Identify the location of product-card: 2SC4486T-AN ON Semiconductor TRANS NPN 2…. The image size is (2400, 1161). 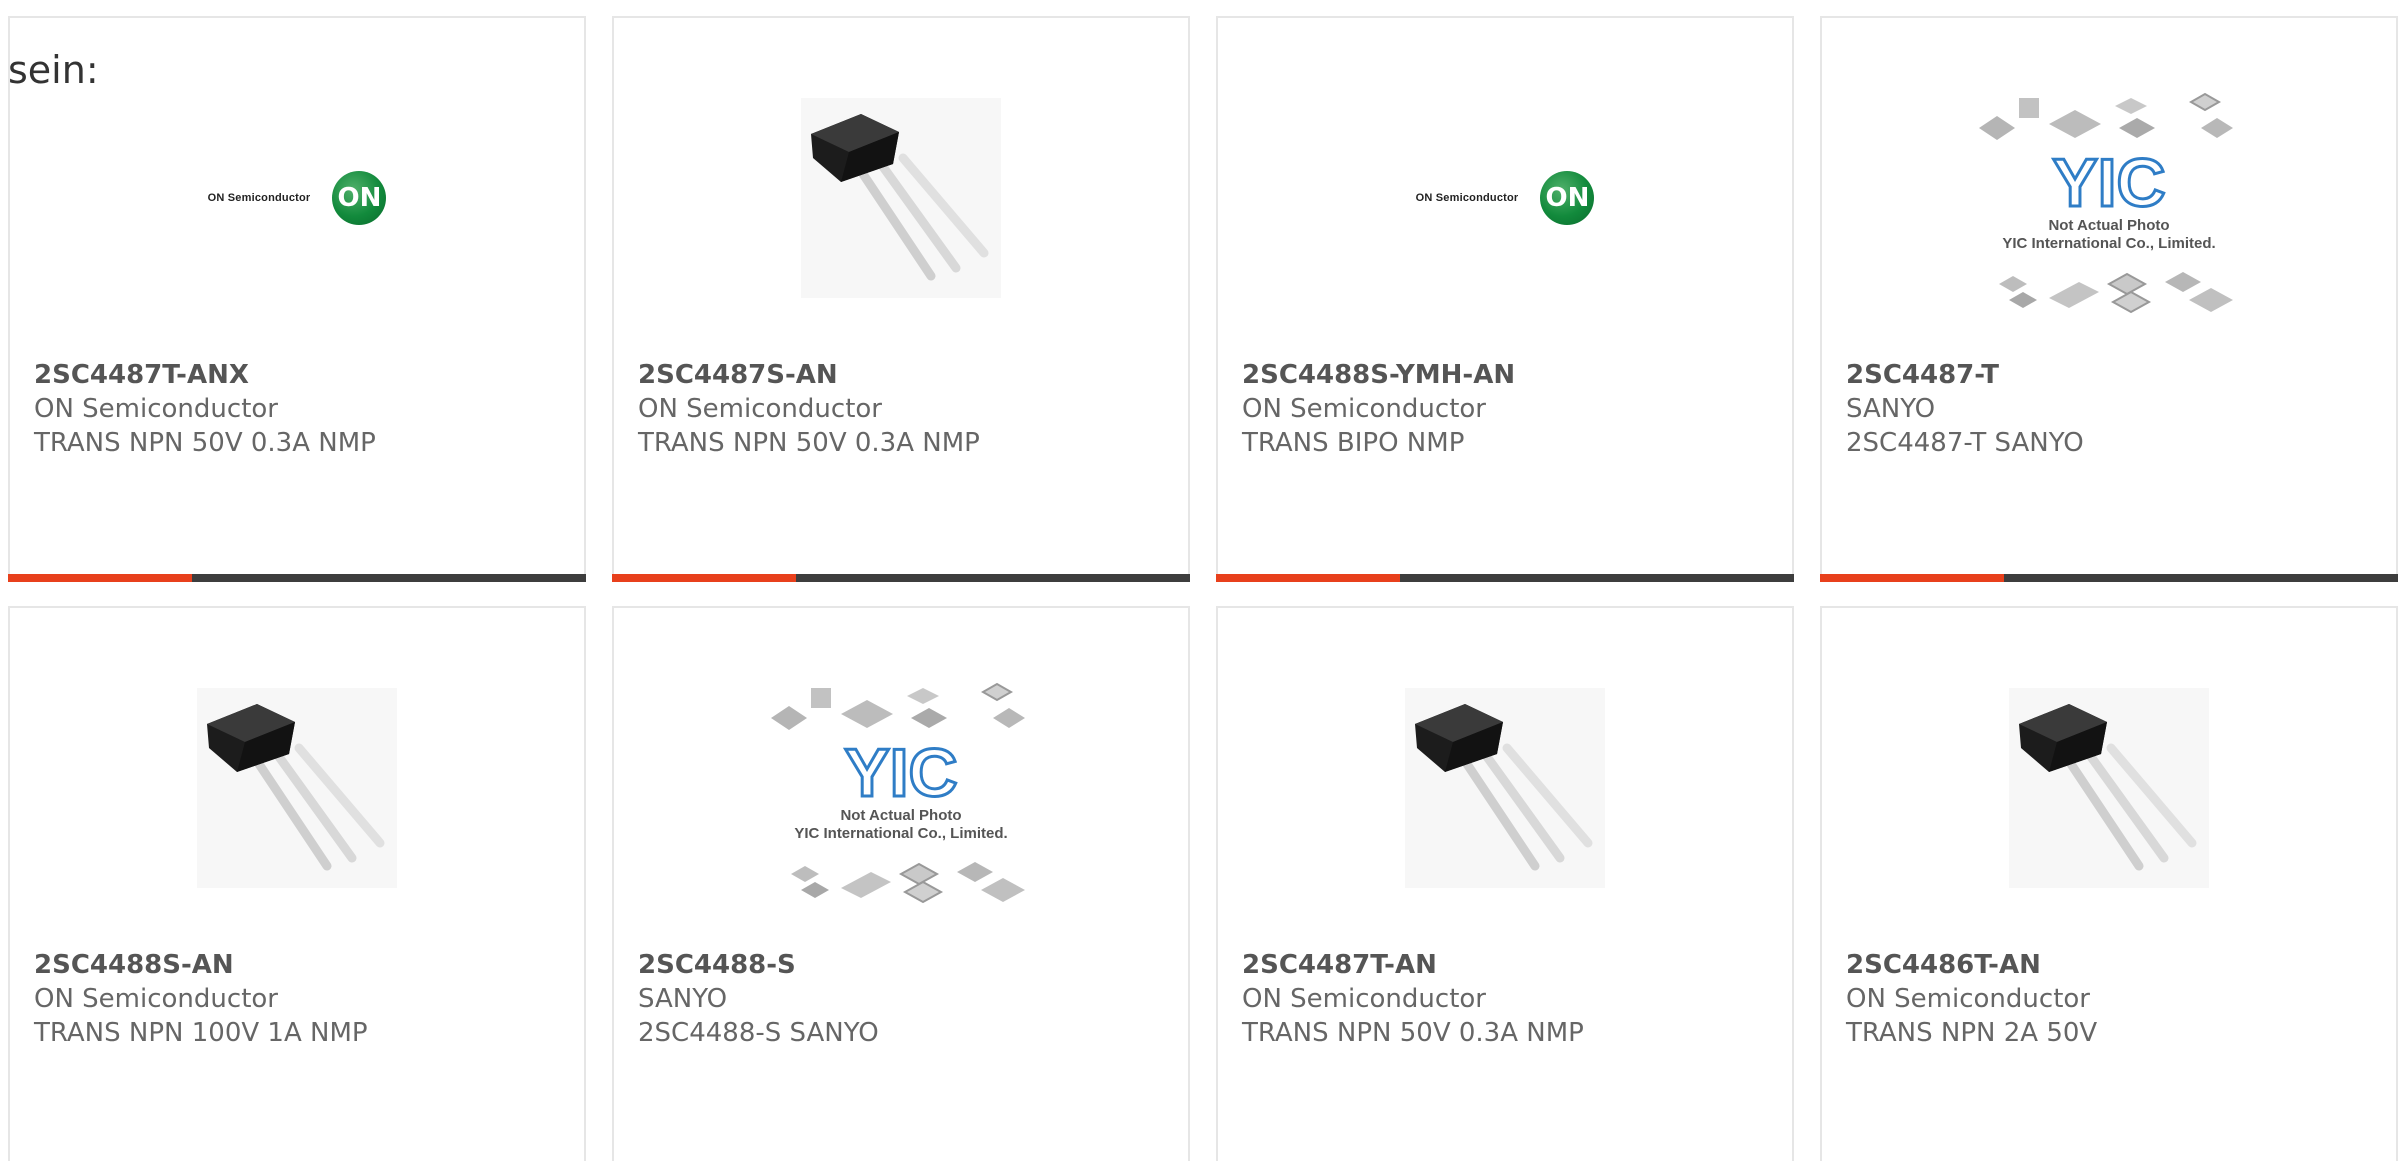
(2109, 883).